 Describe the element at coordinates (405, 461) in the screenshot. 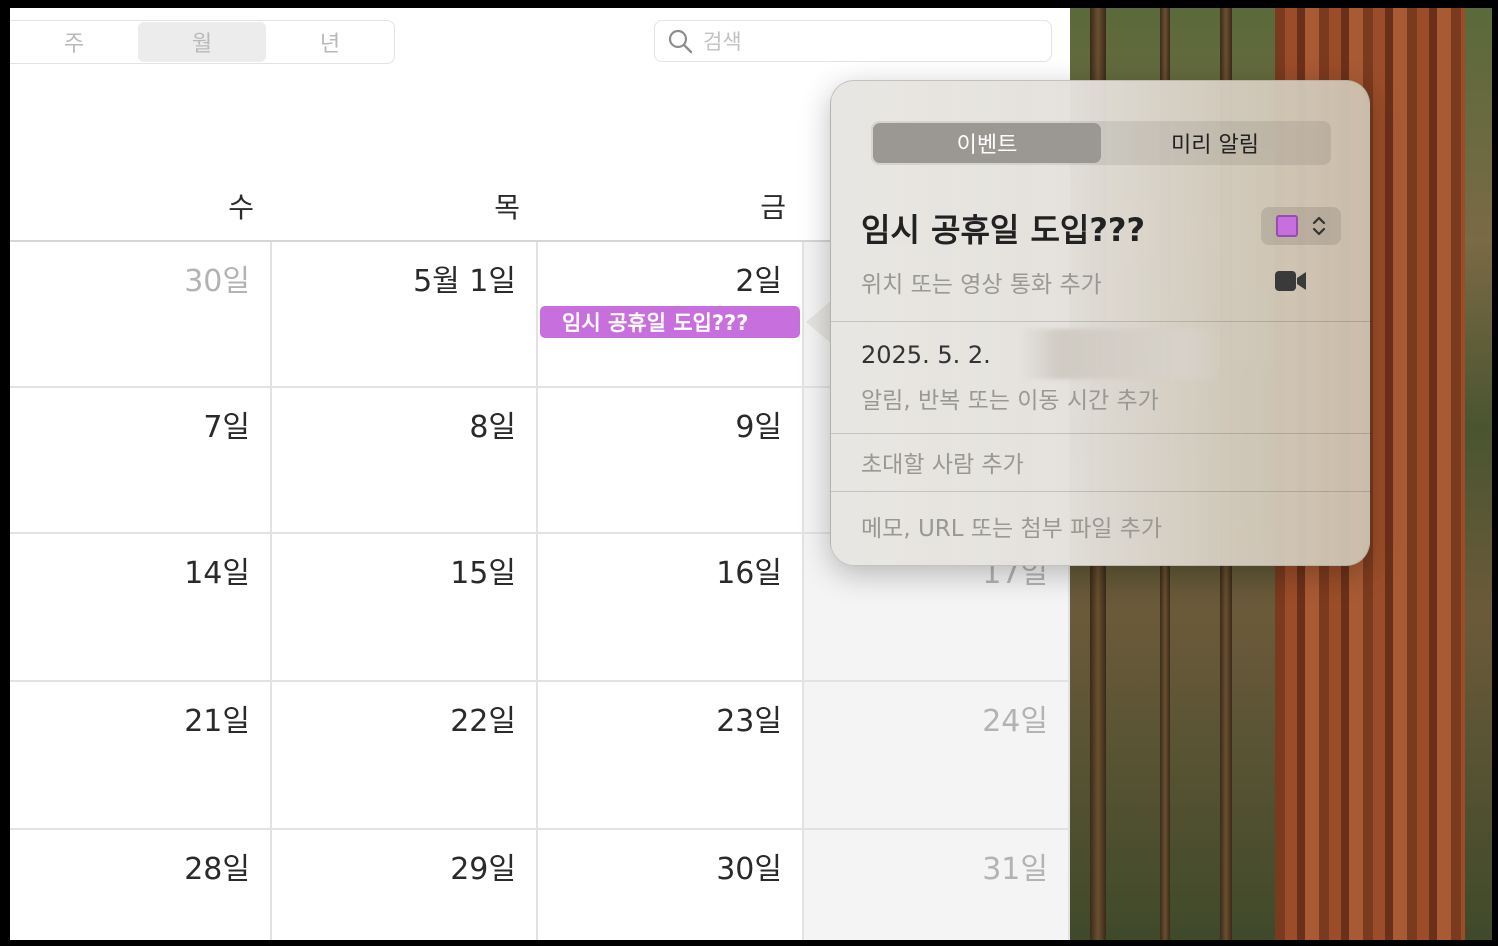

I see `day-cell: 8일` at that location.